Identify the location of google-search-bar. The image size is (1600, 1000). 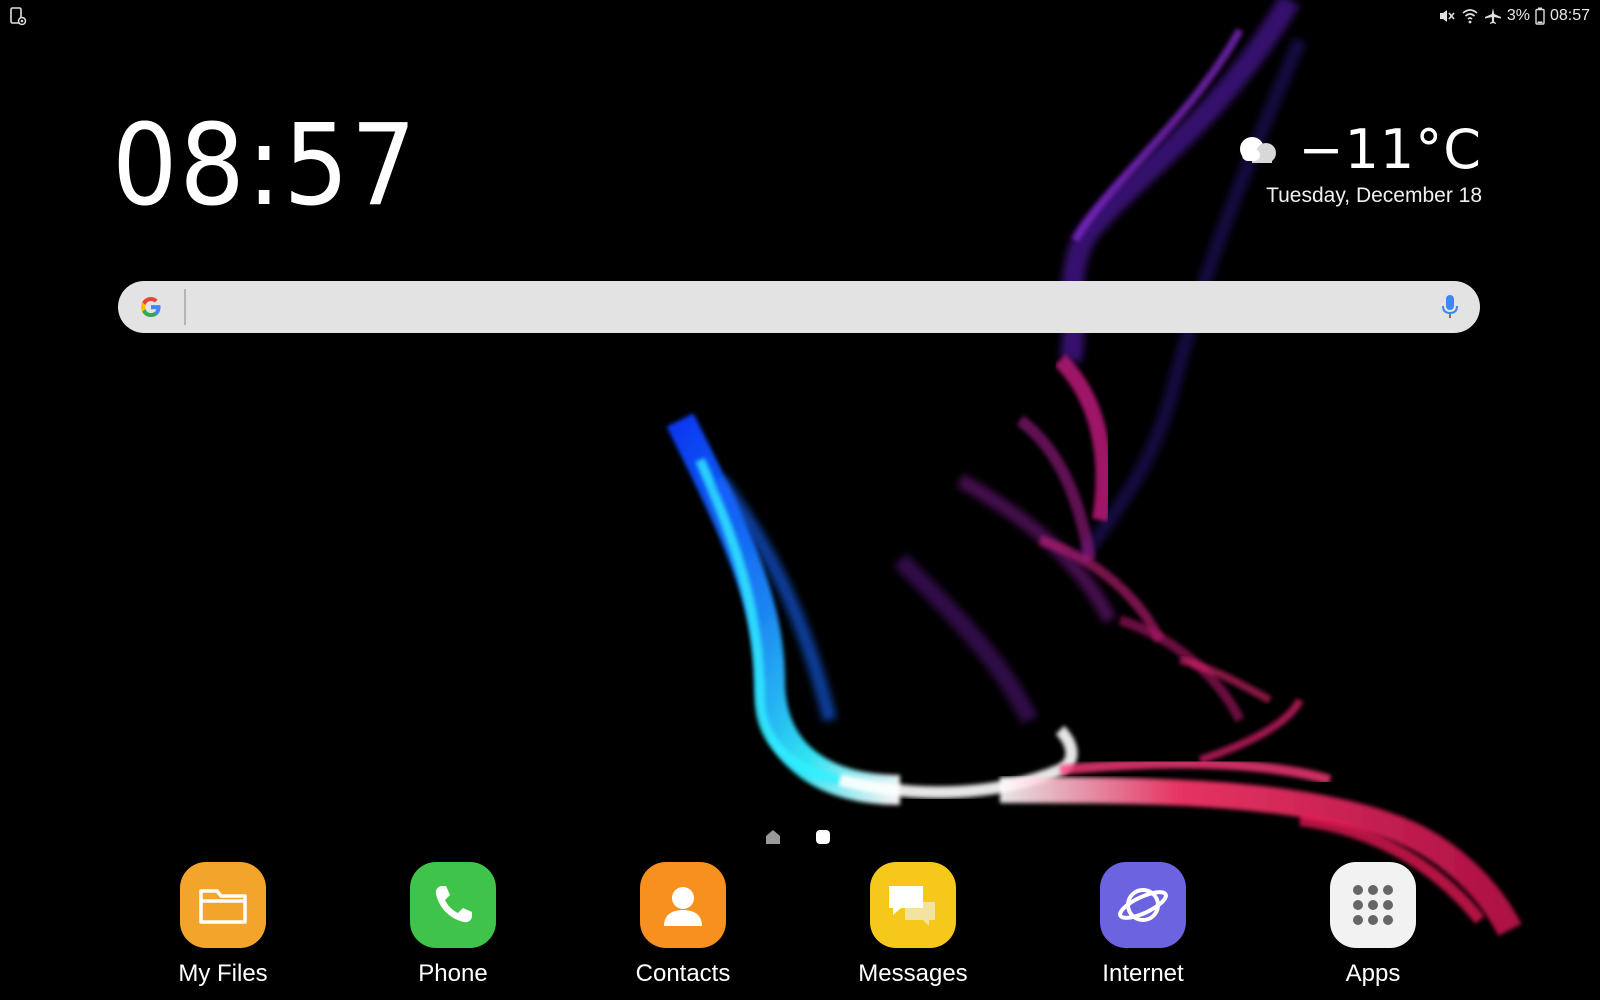
(799, 307).